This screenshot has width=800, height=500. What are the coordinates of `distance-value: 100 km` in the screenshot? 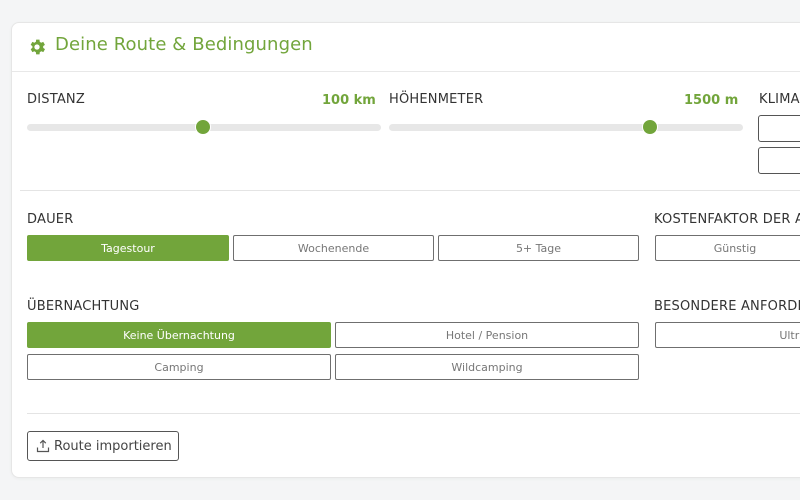 It's located at (349, 100).